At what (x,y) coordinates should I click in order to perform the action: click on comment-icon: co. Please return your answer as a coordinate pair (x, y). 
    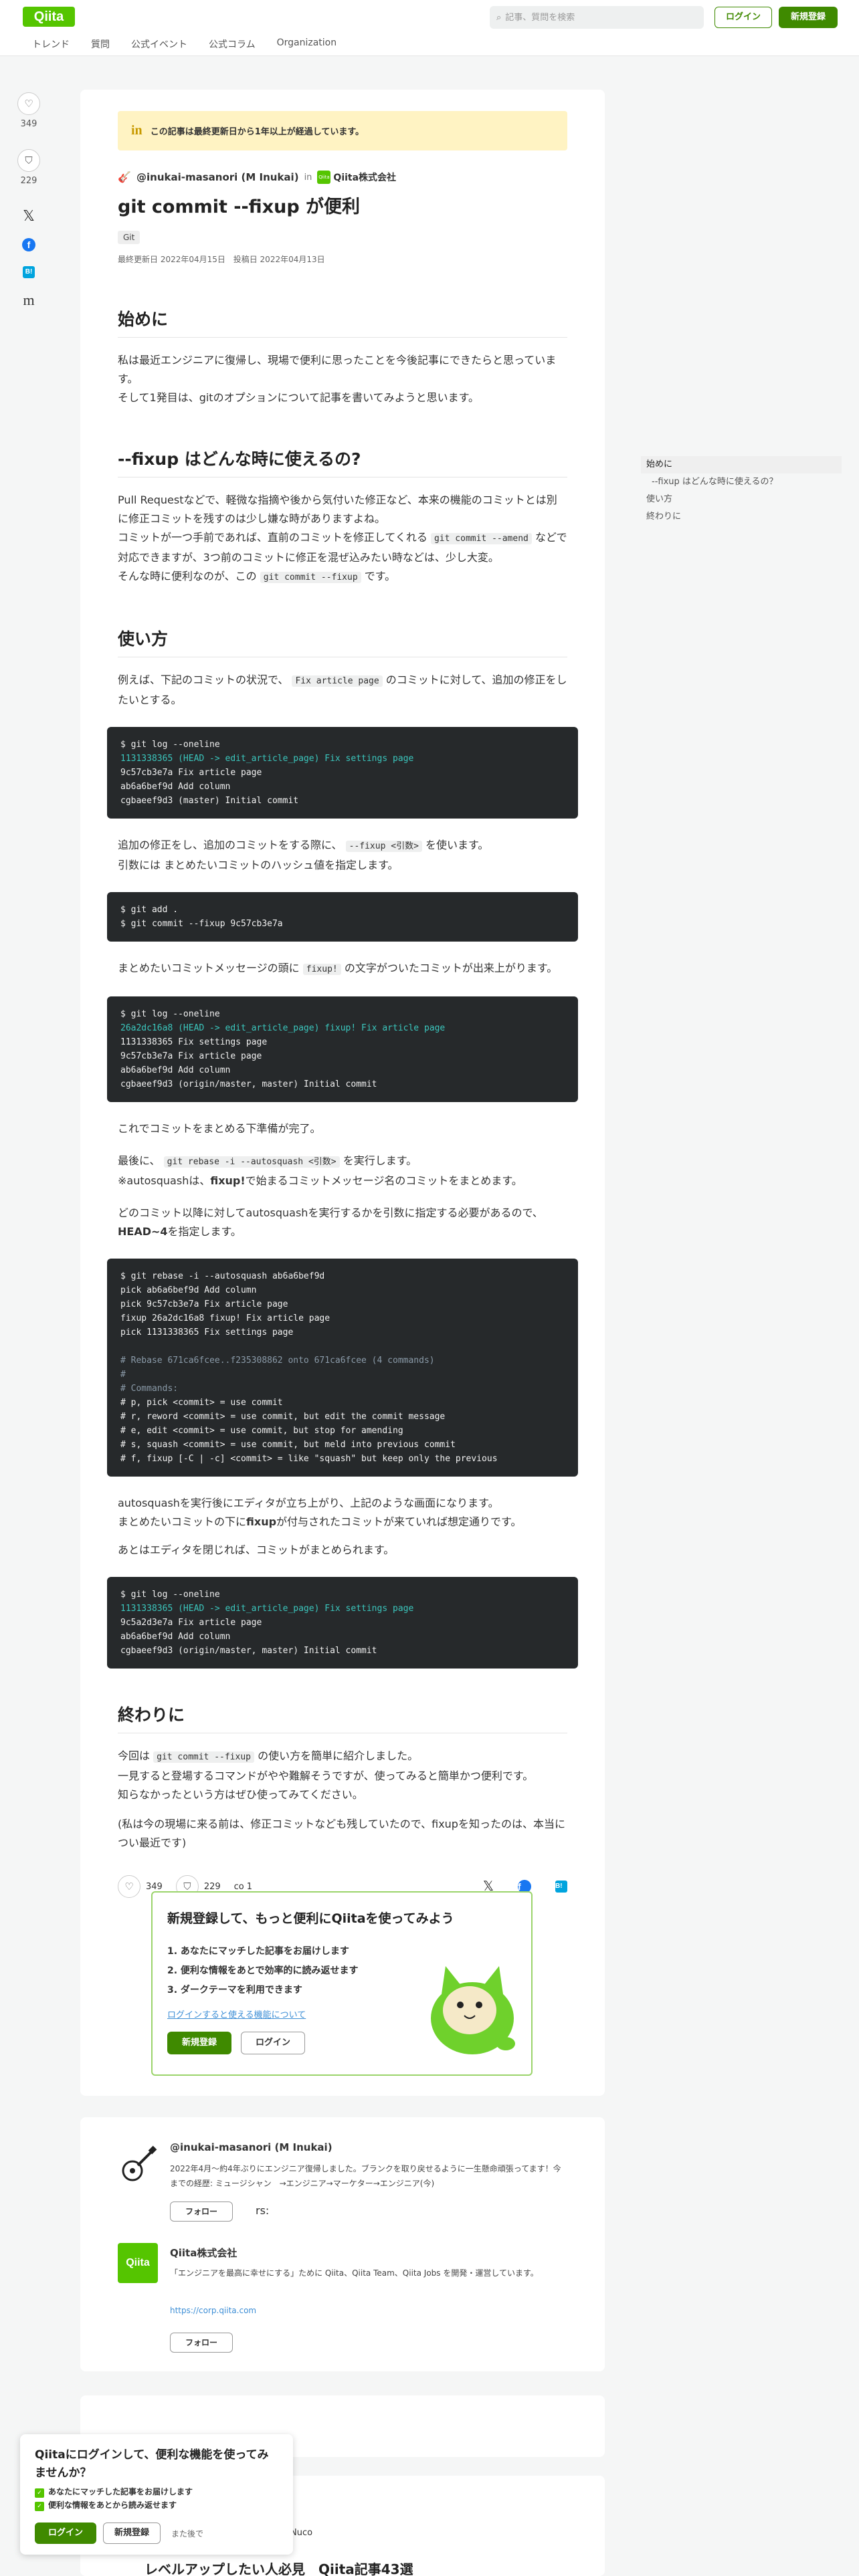
    Looking at the image, I should click on (239, 1887).